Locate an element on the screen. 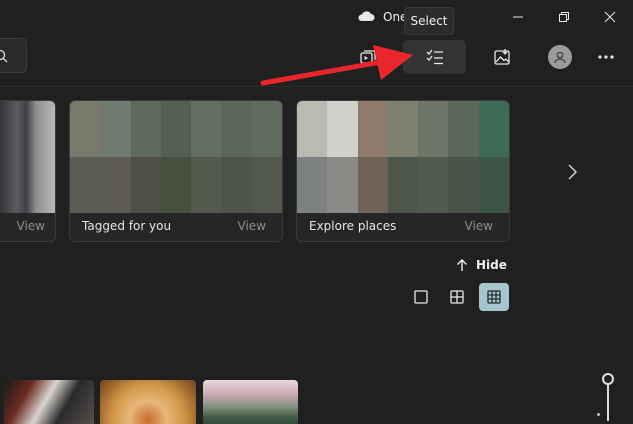  close-button is located at coordinates (610, 17).